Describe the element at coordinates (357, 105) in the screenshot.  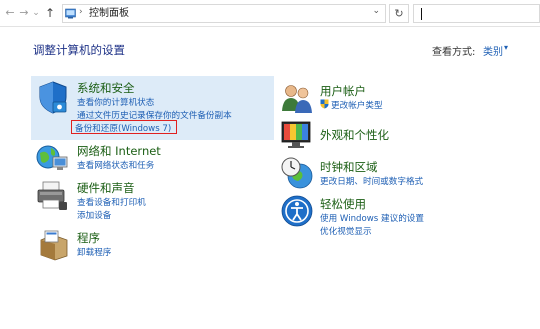
I see `link-change-account-type: 更改帐户类型` at that location.